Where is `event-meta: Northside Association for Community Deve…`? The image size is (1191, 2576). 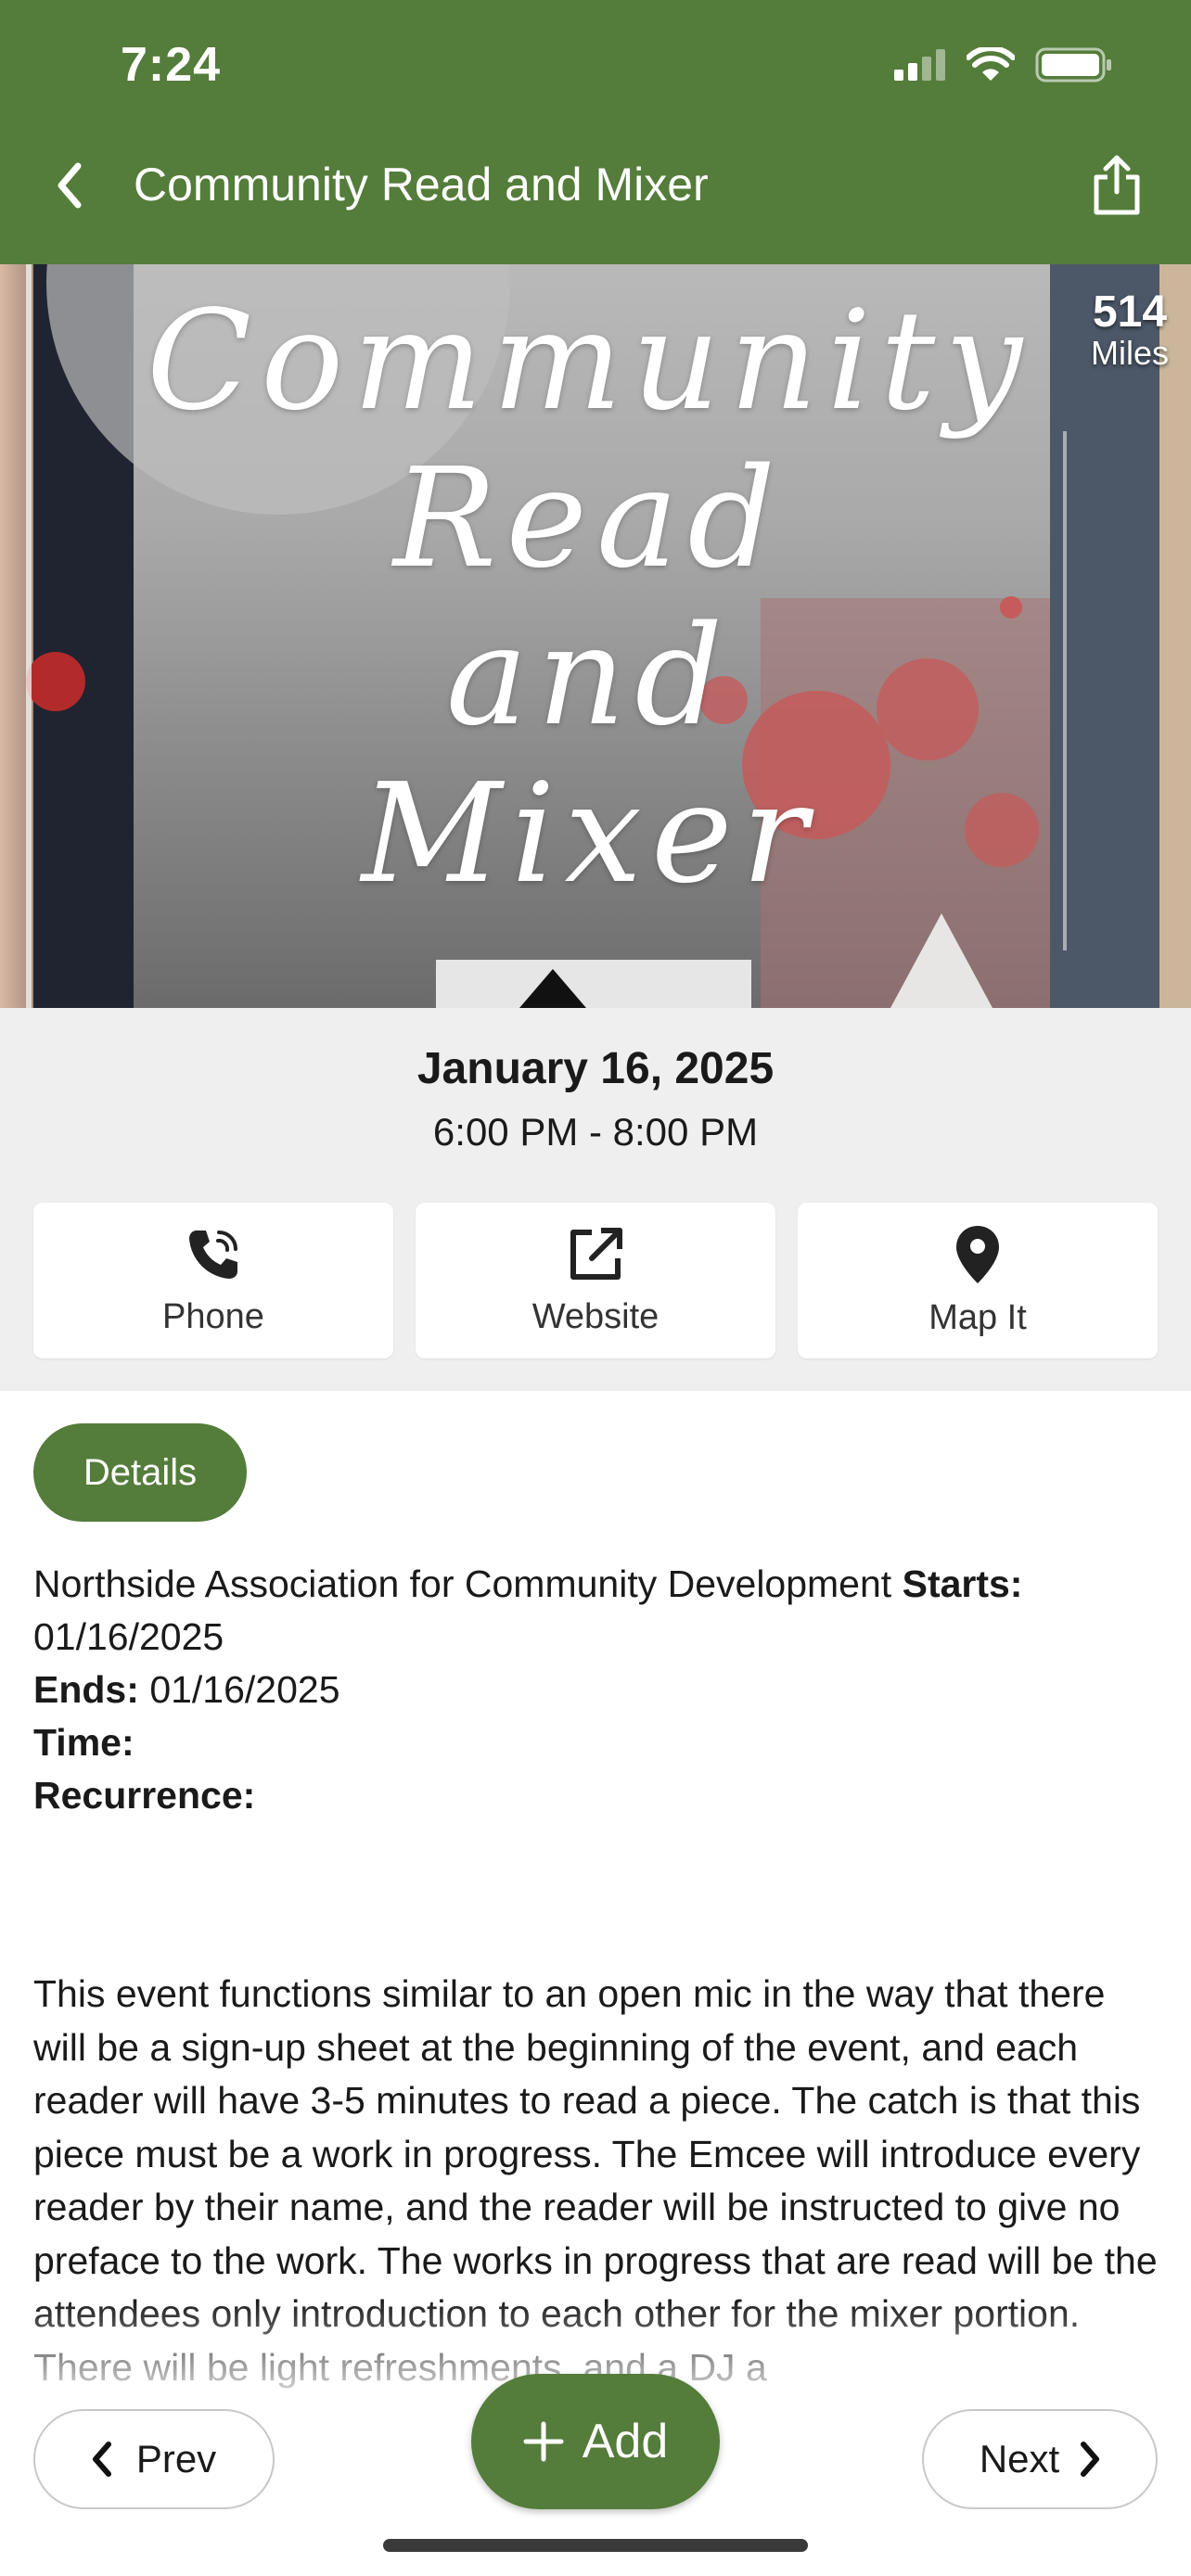 event-meta: Northside Association for Community Deve… is located at coordinates (595, 1690).